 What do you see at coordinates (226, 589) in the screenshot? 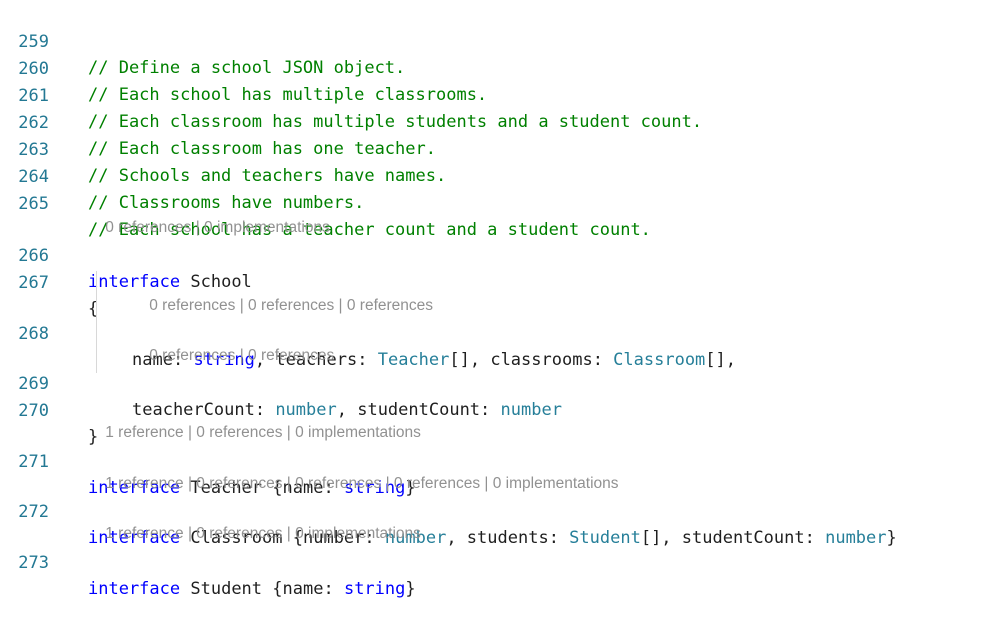
I see `interface-name: Student` at bounding box center [226, 589].